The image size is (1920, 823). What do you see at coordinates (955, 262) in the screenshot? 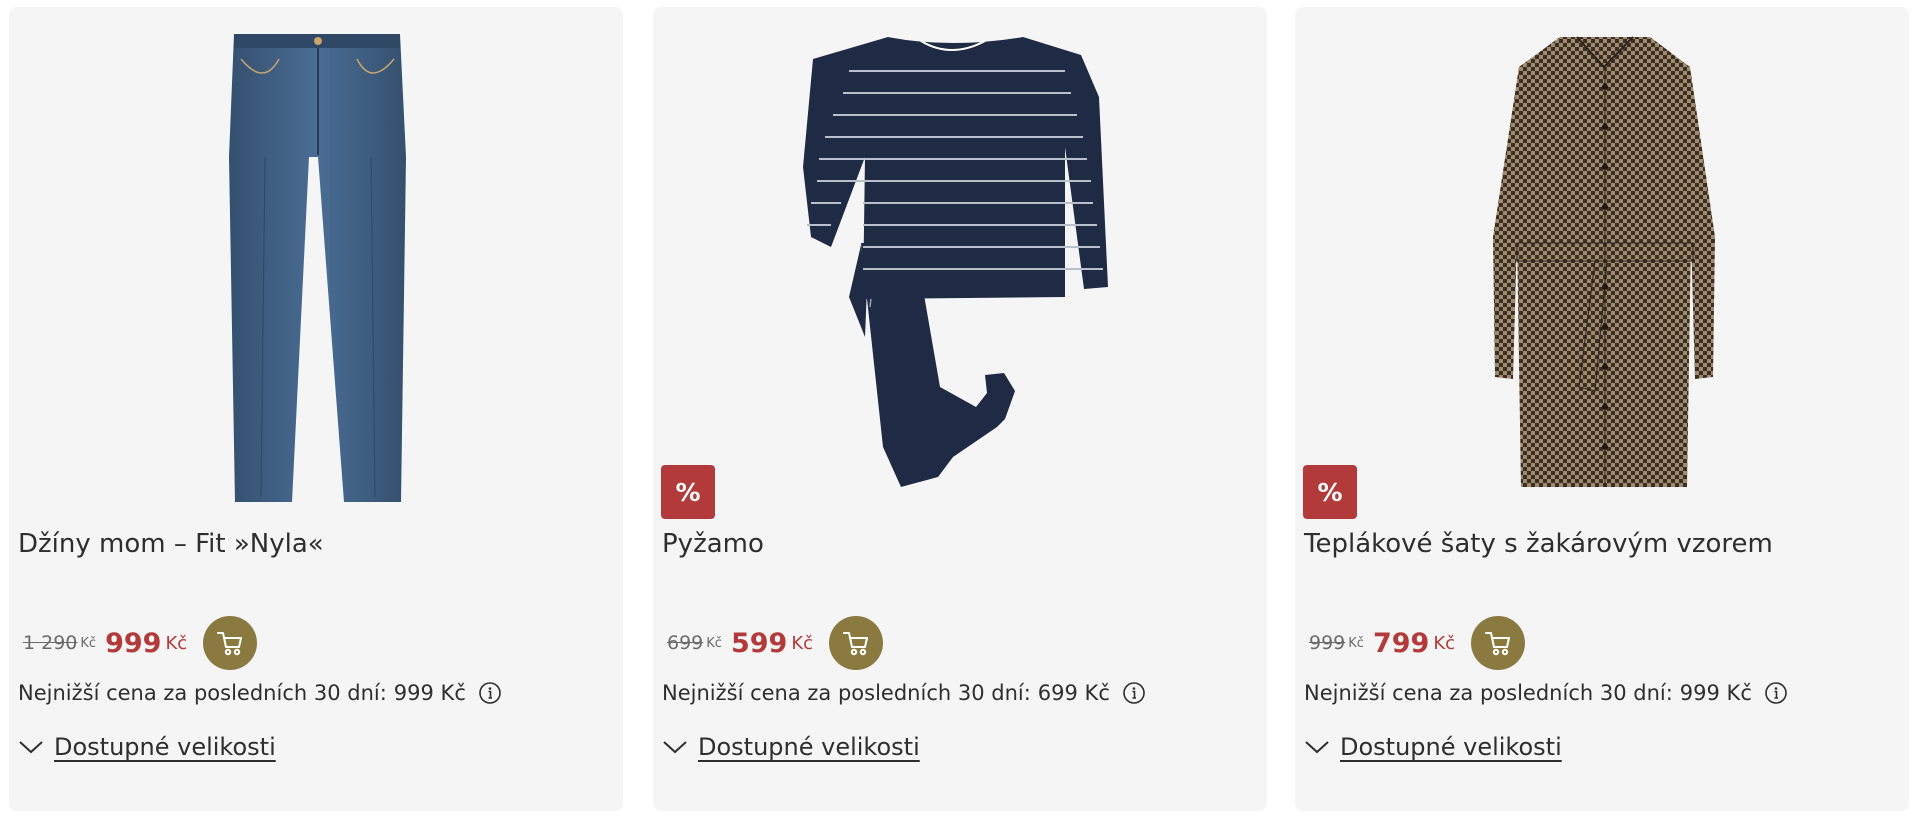
I see `pajamas-image` at bounding box center [955, 262].